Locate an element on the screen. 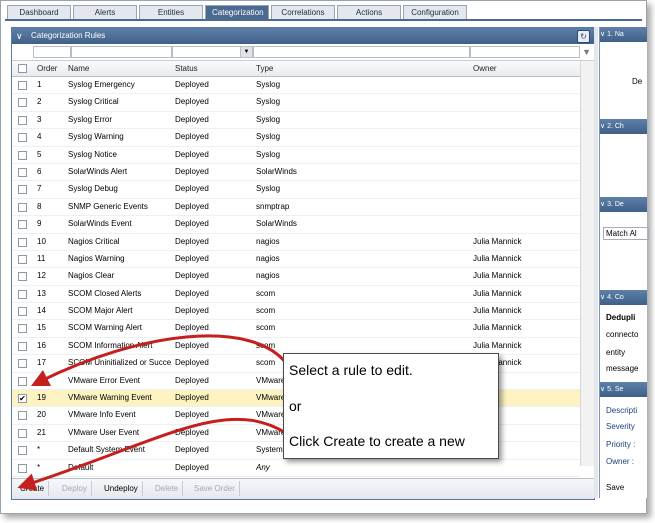  arrow-to-create-button is located at coordinates (152, 454).